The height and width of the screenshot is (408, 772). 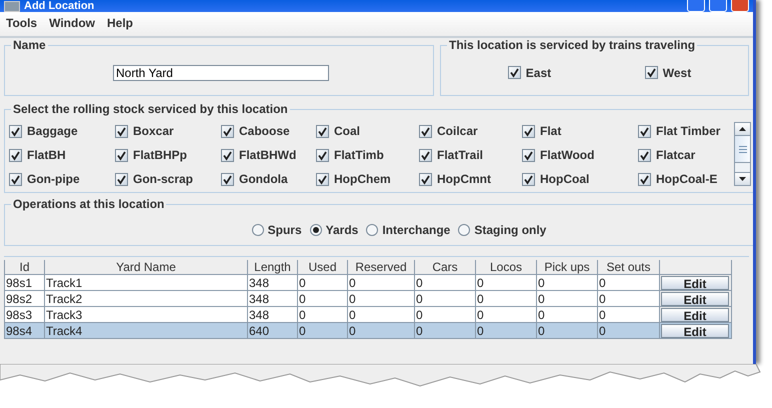 What do you see at coordinates (460, 155) in the screenshot?
I see `checkbox-label: FlatTrail` at bounding box center [460, 155].